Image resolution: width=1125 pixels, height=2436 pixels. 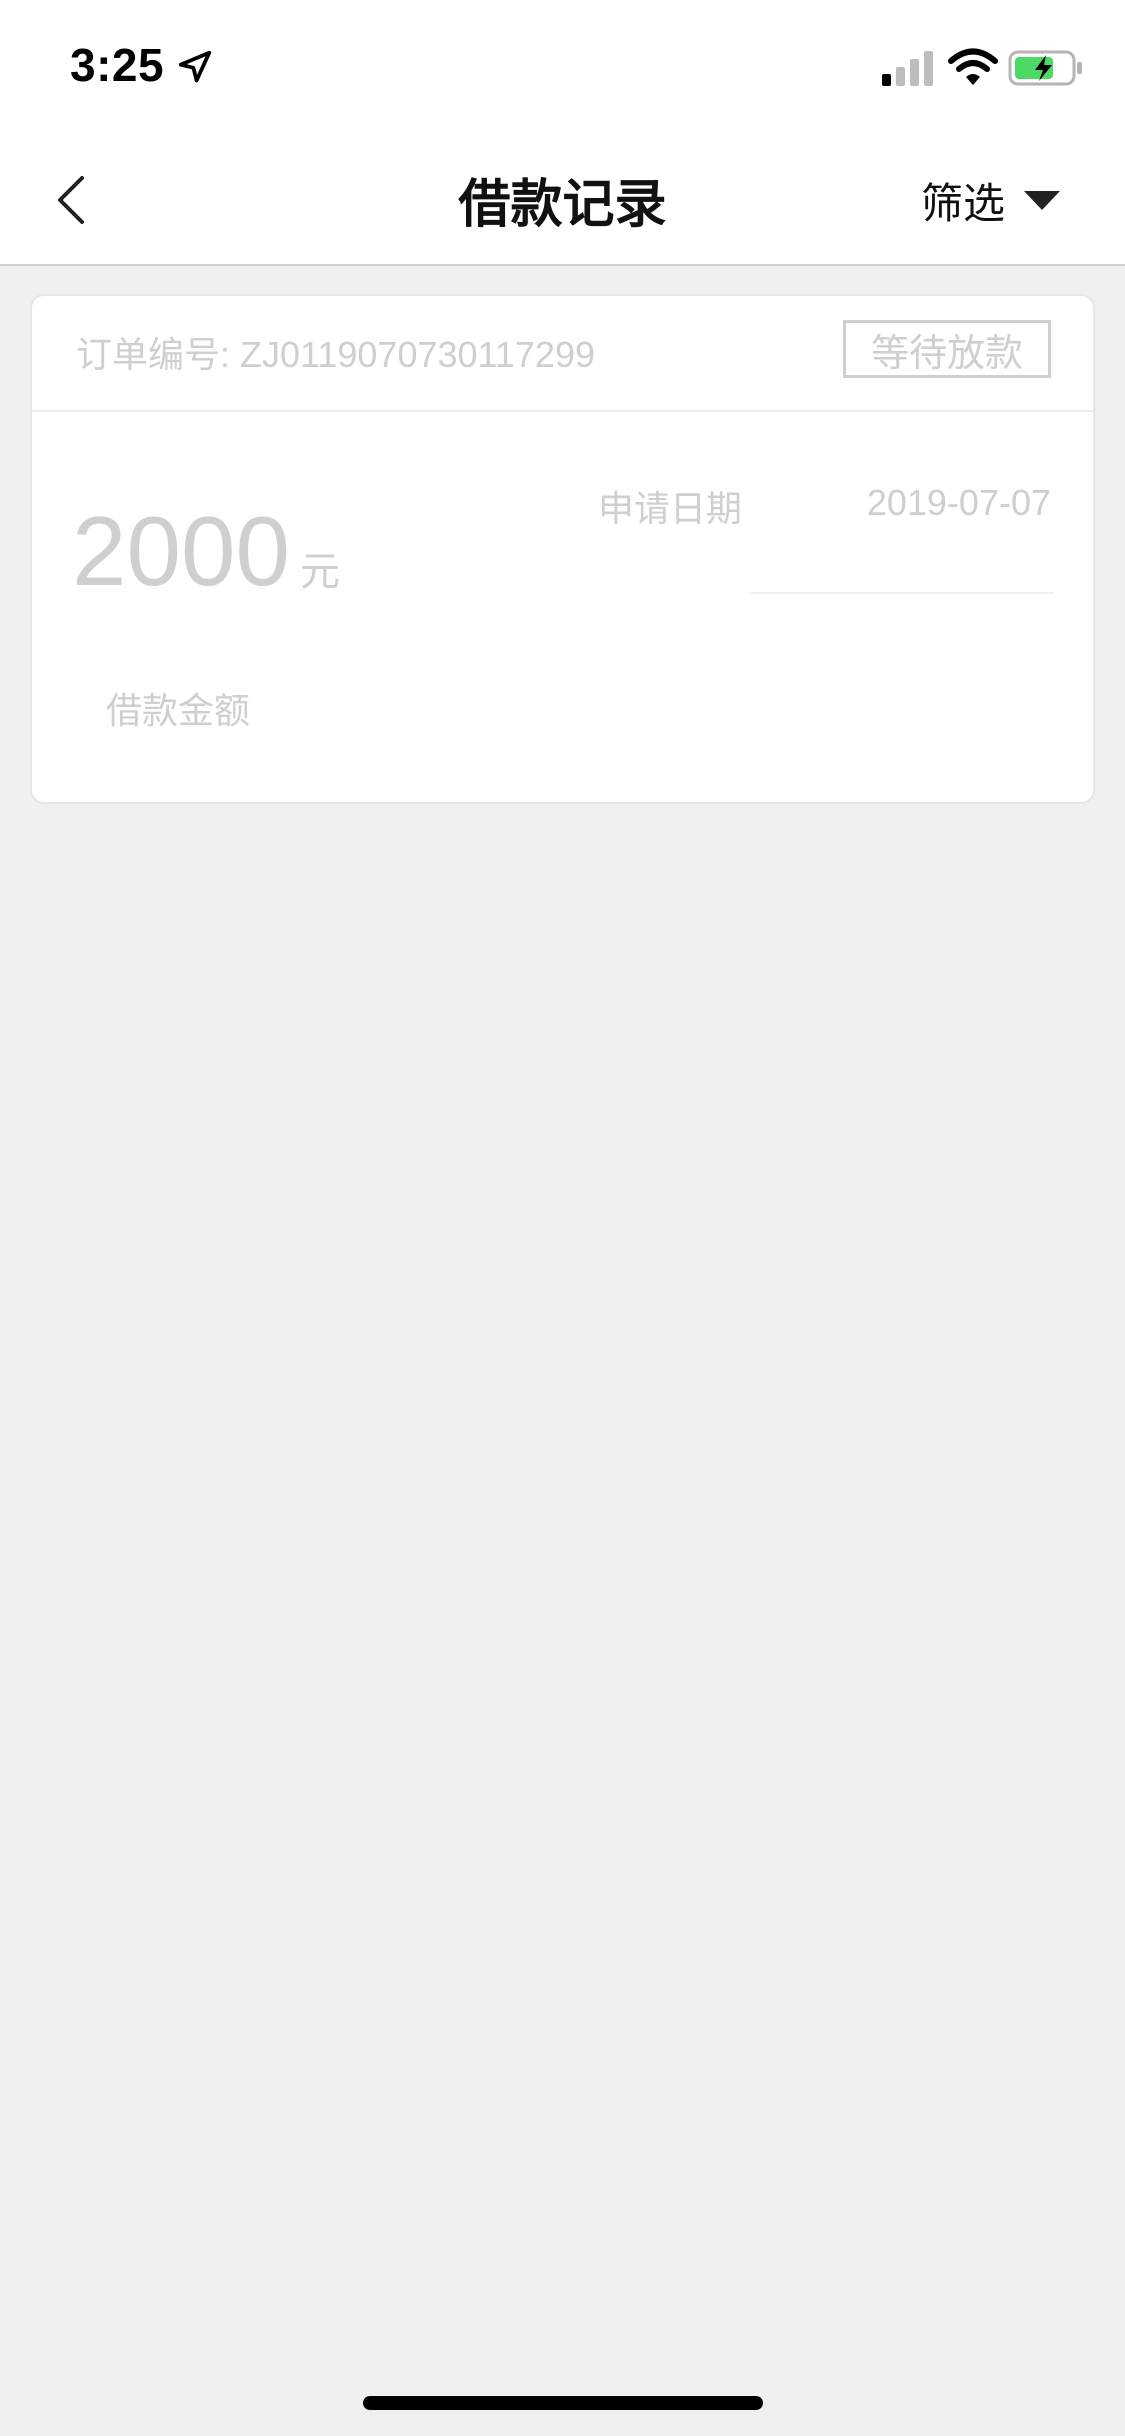 What do you see at coordinates (962, 203) in the screenshot?
I see `filter-label: 筛选` at bounding box center [962, 203].